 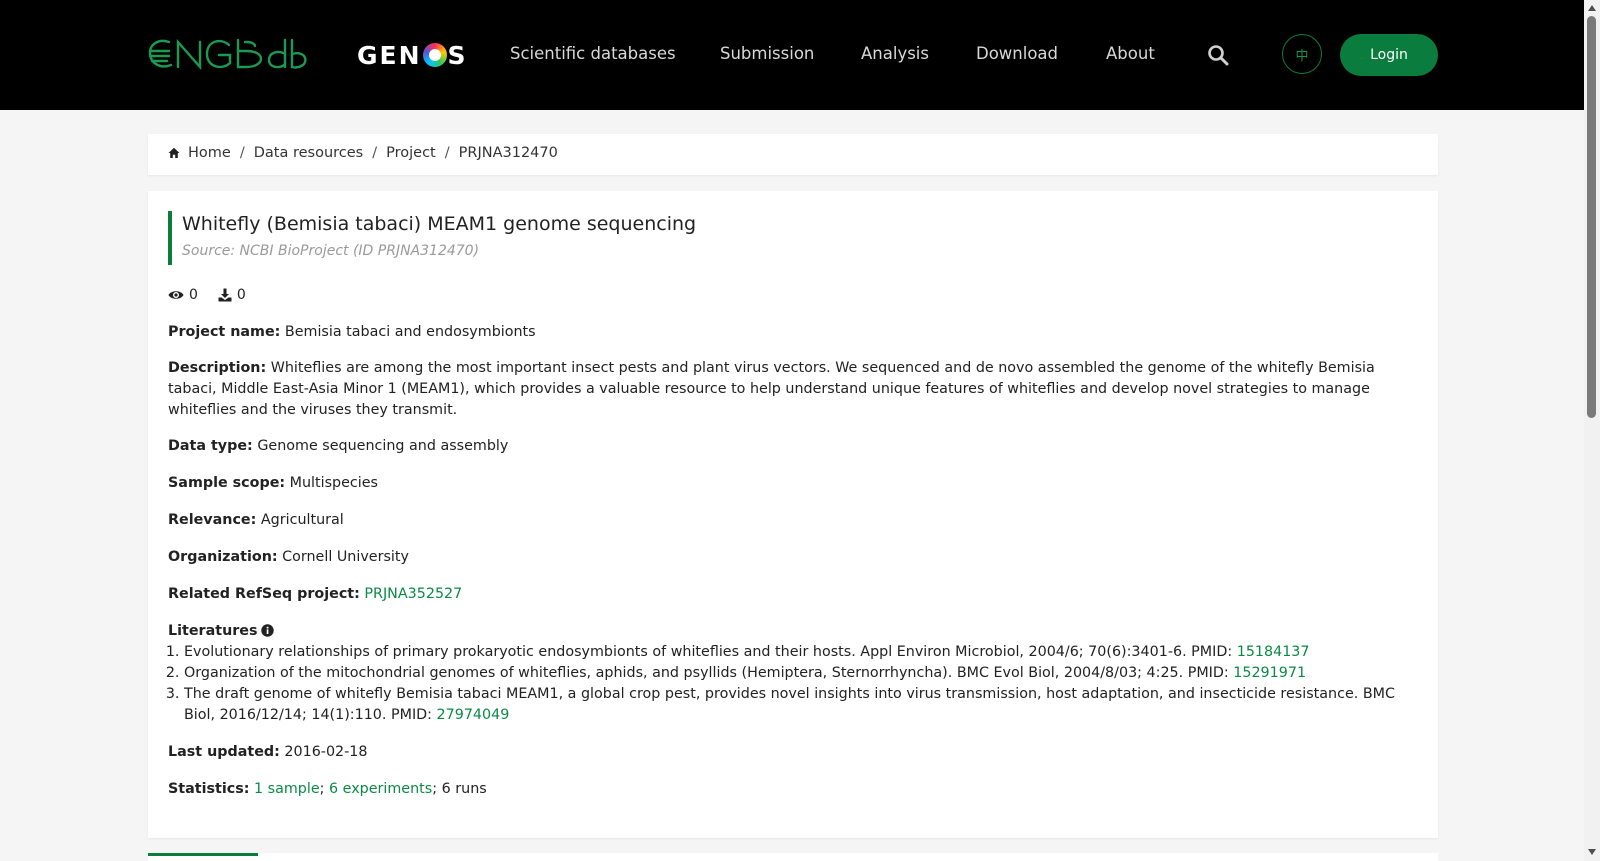 What do you see at coordinates (410, 332) in the screenshot?
I see `field-value: Bemisia tabaci and endosymbionts` at bounding box center [410, 332].